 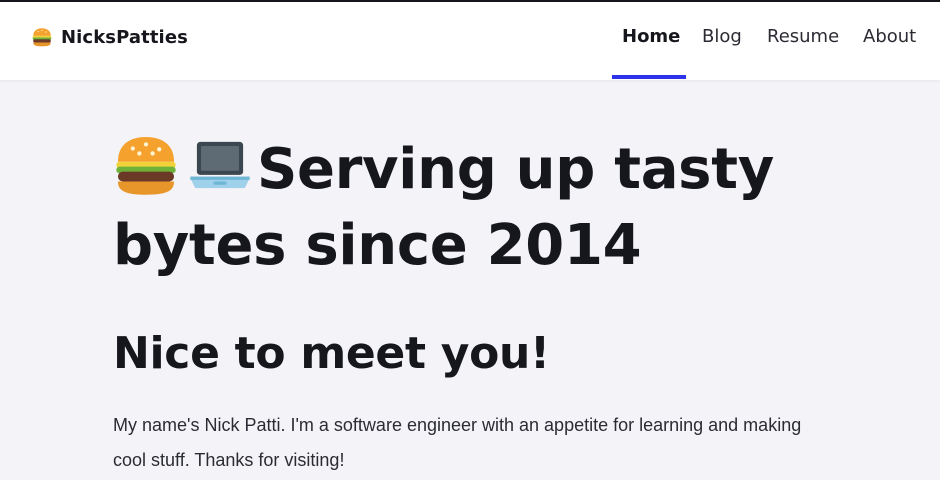 What do you see at coordinates (331, 353) in the screenshot?
I see `section-heading: Nice to meet you!` at bounding box center [331, 353].